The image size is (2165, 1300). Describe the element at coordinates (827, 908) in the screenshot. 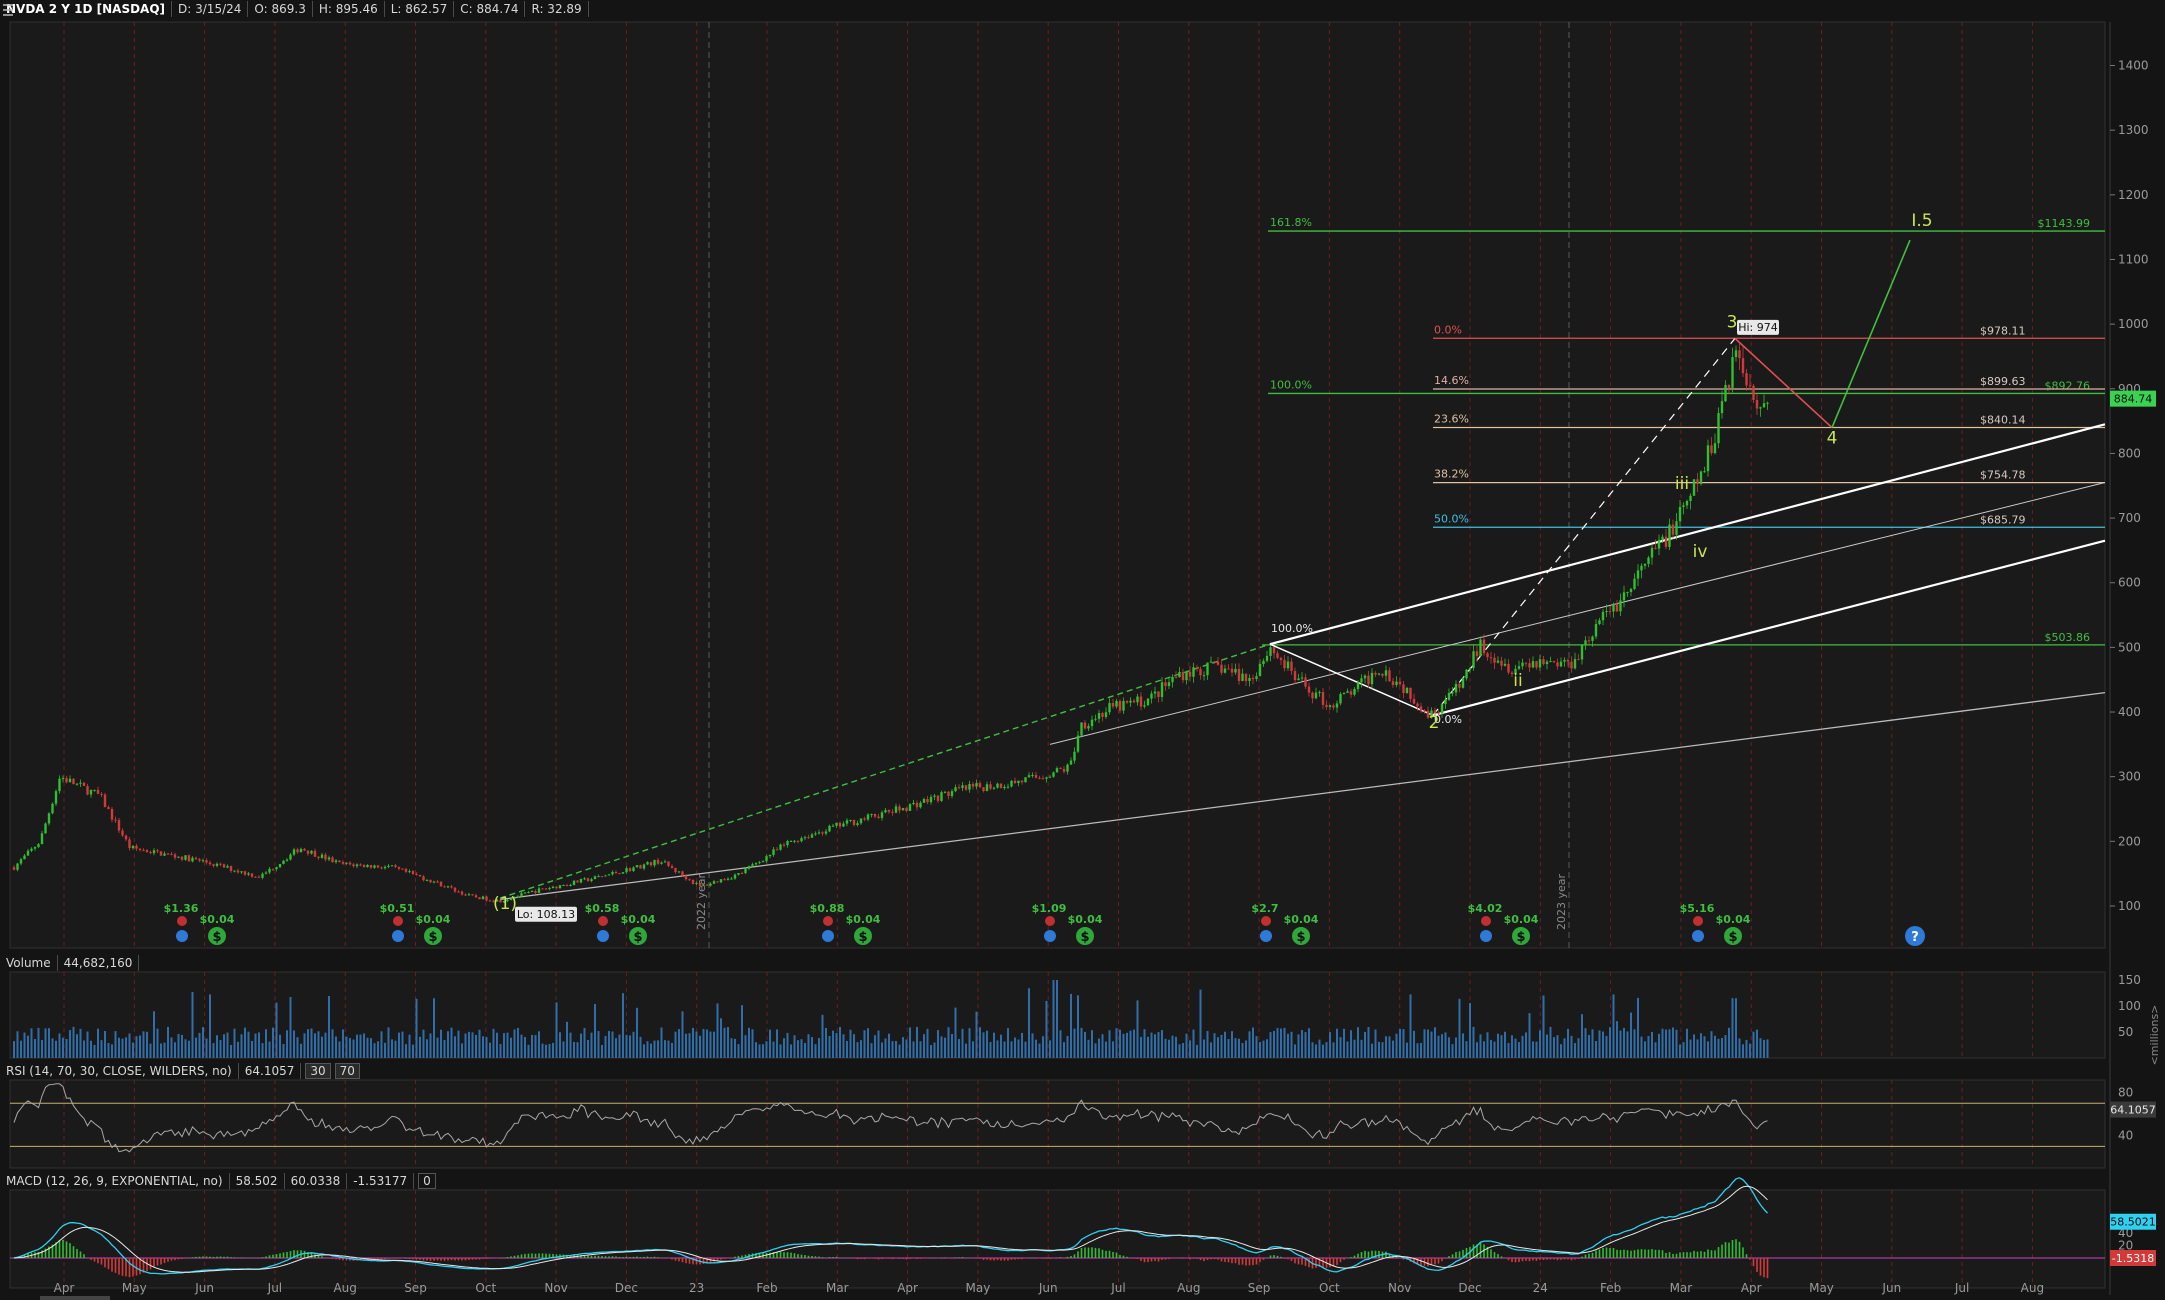

I see `earnings-value: $0.88` at that location.